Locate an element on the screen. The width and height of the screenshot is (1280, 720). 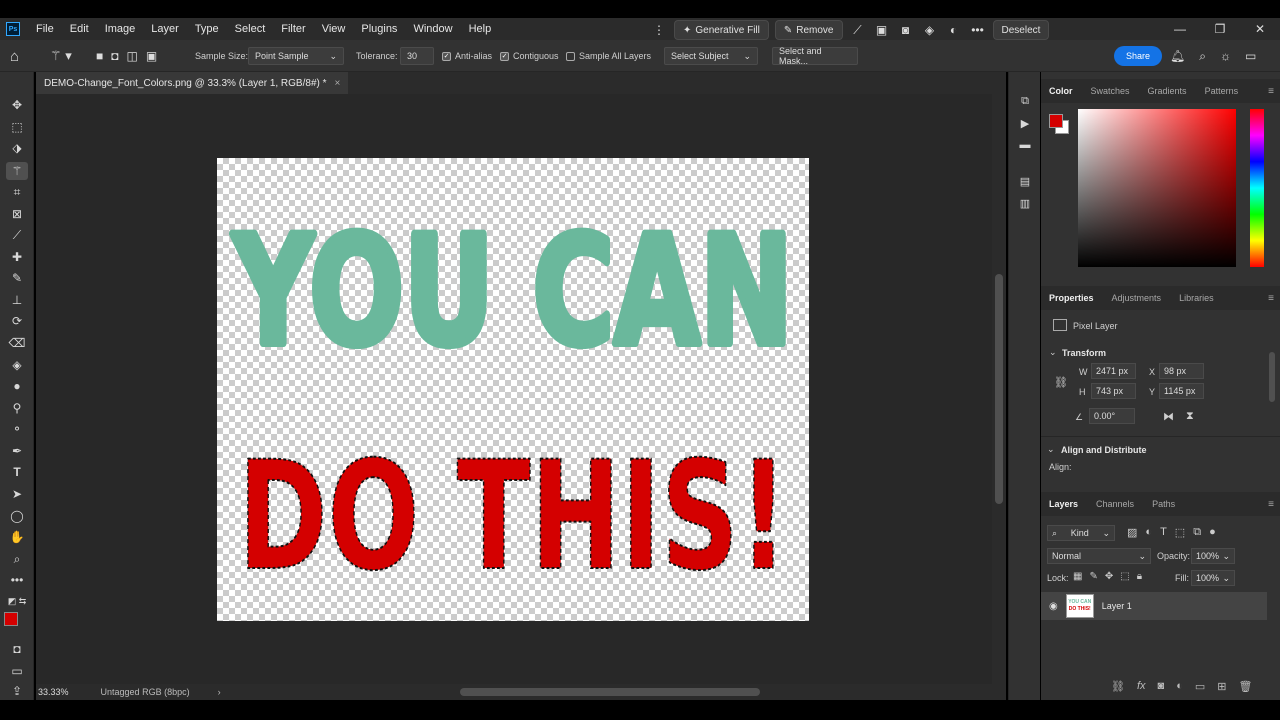
drag-handle-icon: ⋮ is located at coordinates (659, 30).